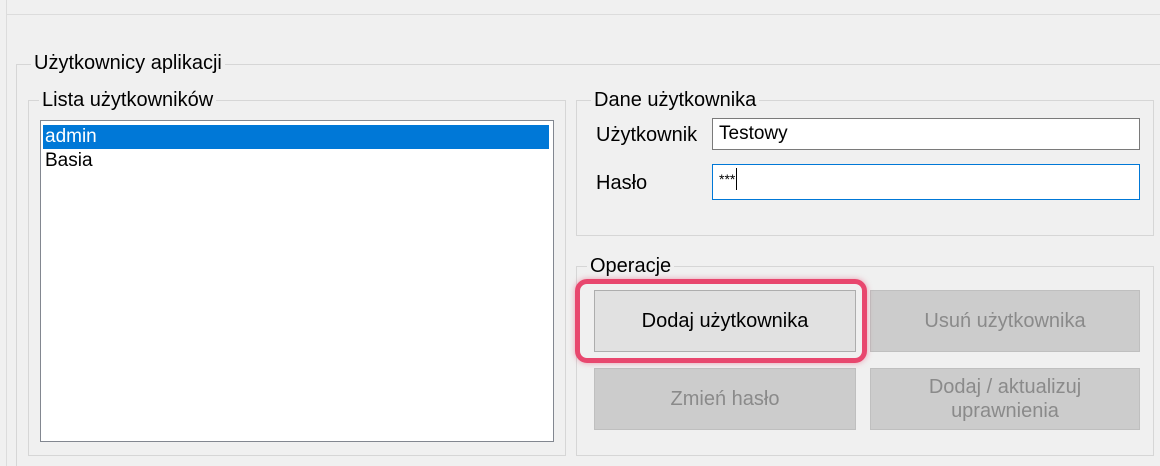 This screenshot has height=466, width=1160. What do you see at coordinates (725, 399) in the screenshot?
I see `change-password-button: Zmień hasło` at bounding box center [725, 399].